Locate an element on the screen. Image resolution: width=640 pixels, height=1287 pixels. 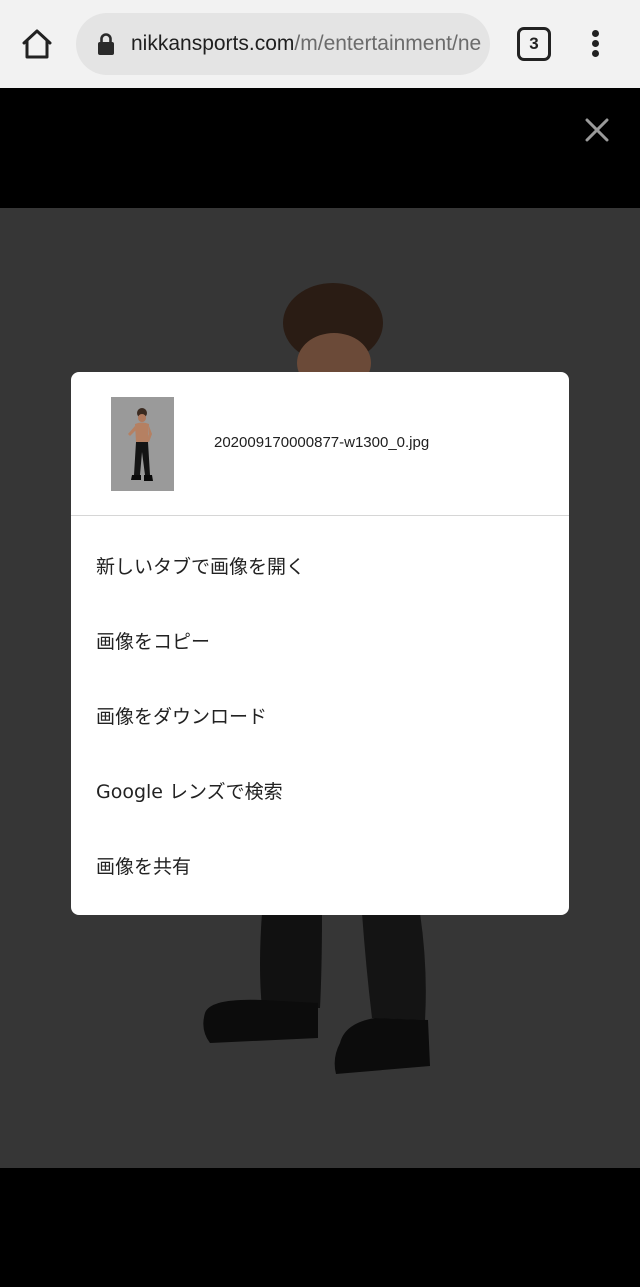
image-filename: 202009170000877-w1300_0.jpg is located at coordinates (322, 442).